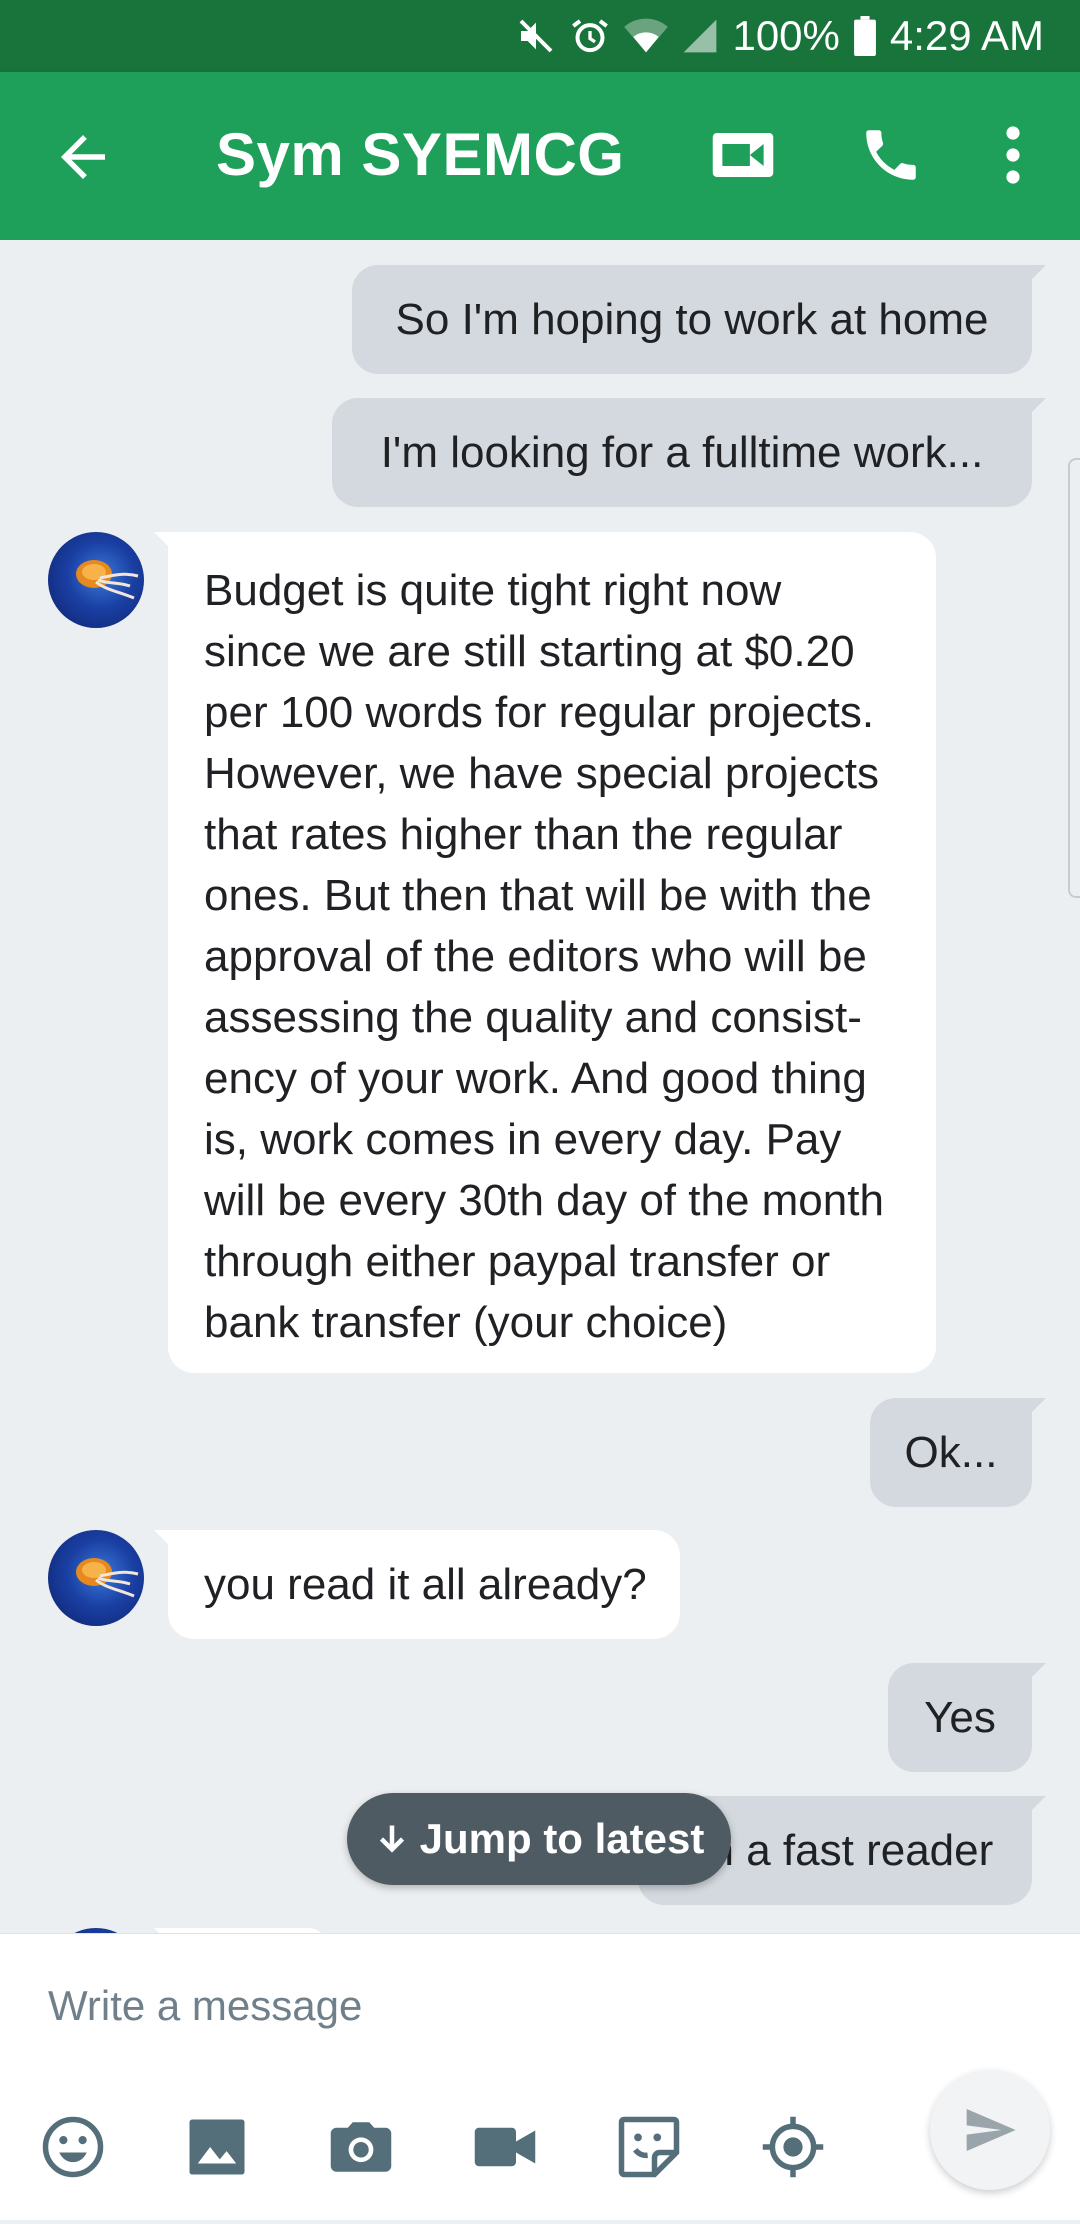  I want to click on camera-icon, so click(361, 2147).